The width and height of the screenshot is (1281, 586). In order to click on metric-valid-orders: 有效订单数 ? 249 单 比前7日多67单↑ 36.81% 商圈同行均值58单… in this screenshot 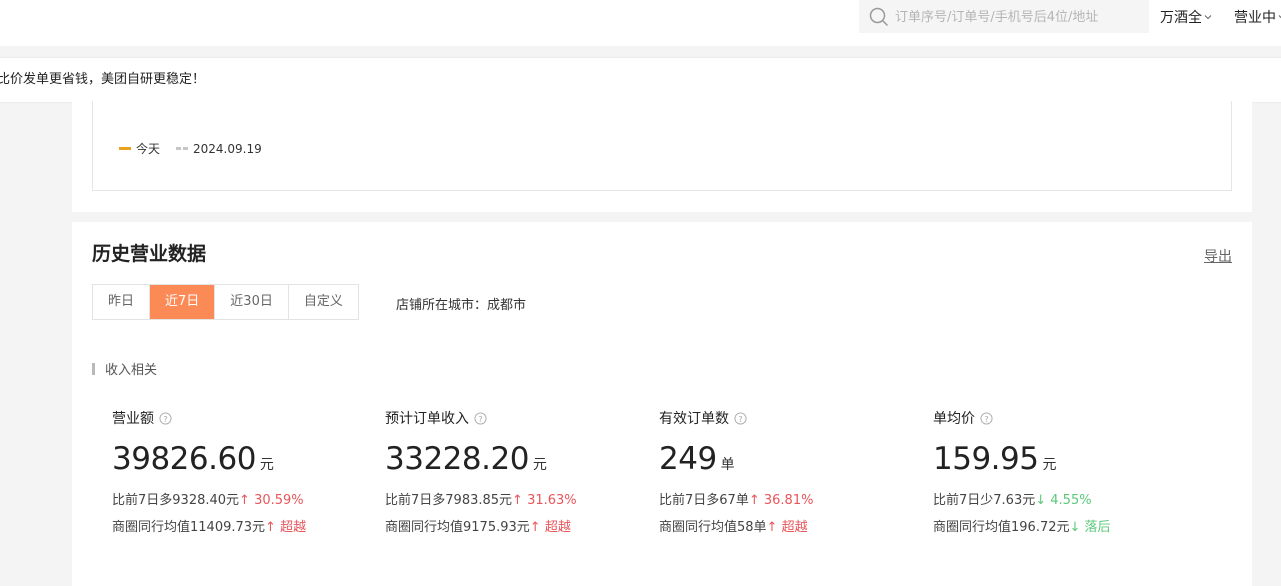, I will do `click(789, 471)`.